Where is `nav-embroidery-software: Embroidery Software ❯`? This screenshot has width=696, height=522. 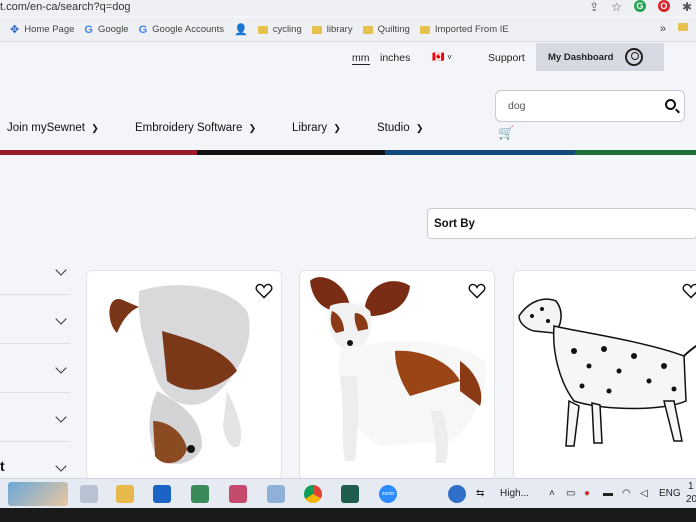 nav-embroidery-software: Embroidery Software ❯ is located at coordinates (195, 128).